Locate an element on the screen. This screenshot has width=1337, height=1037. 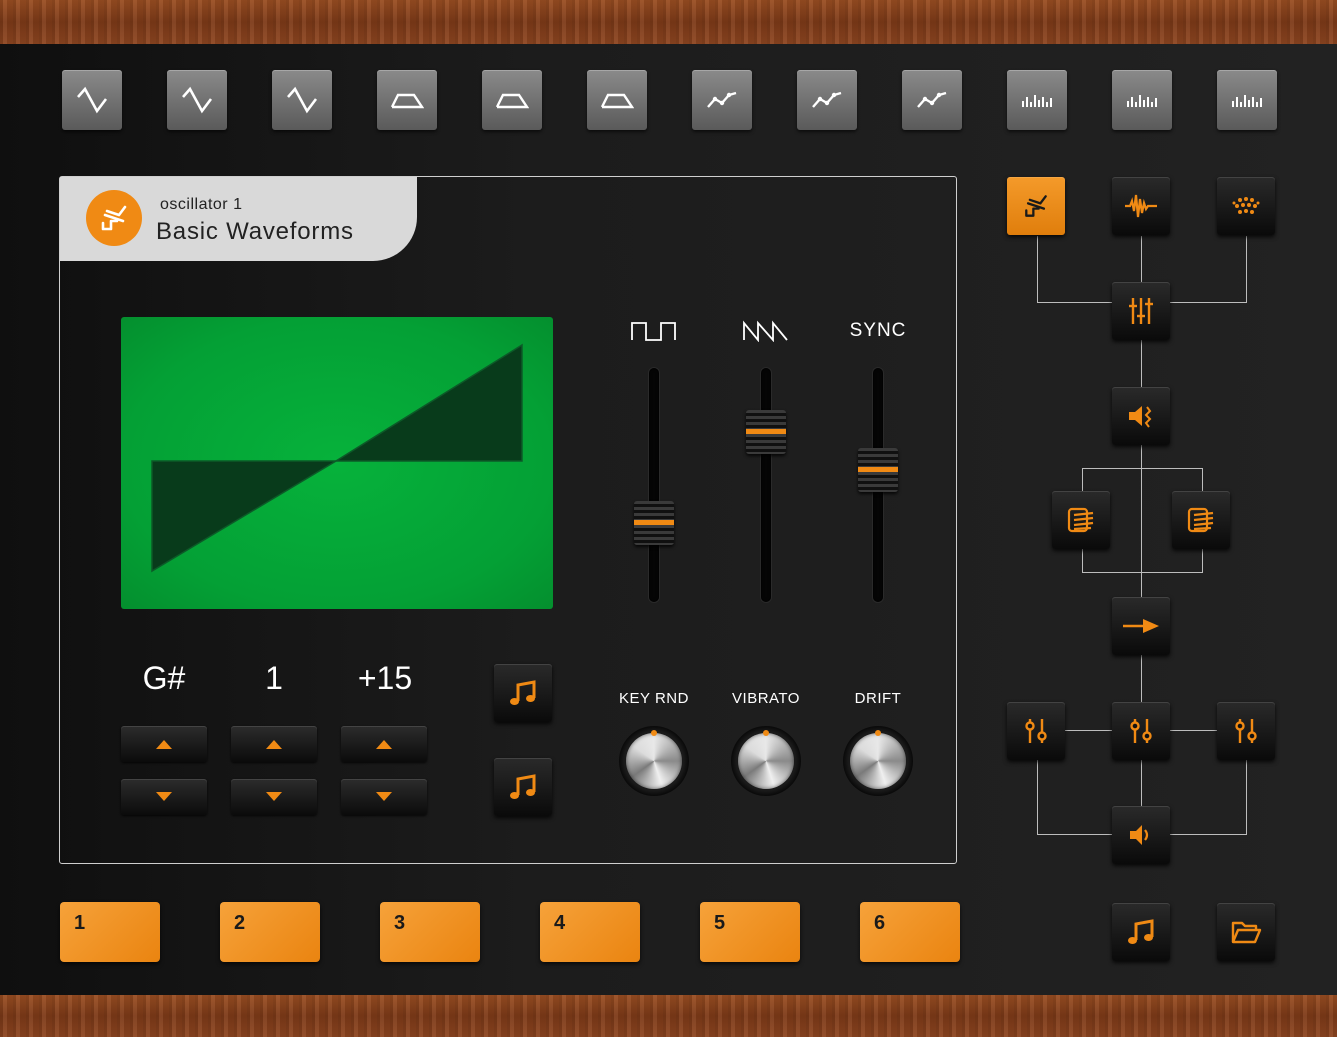
spectrum-icon is located at coordinates (1037, 101).